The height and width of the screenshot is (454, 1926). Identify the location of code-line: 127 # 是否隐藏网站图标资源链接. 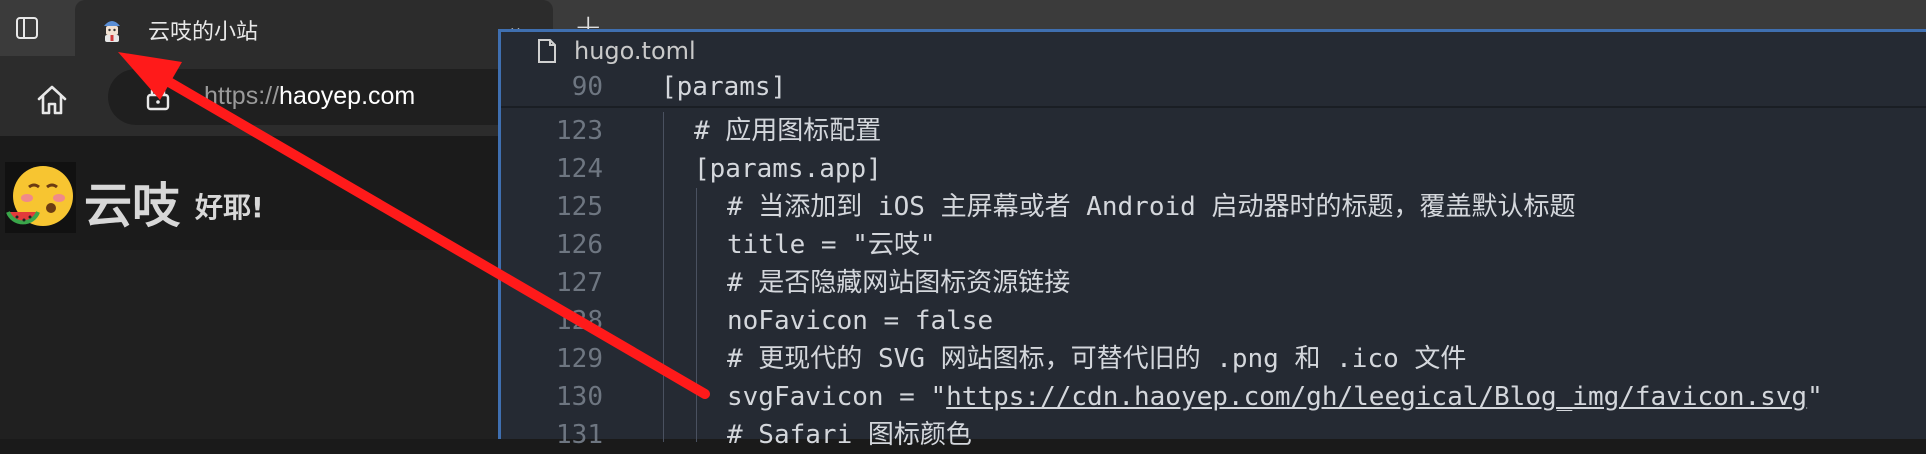
(1213, 283).